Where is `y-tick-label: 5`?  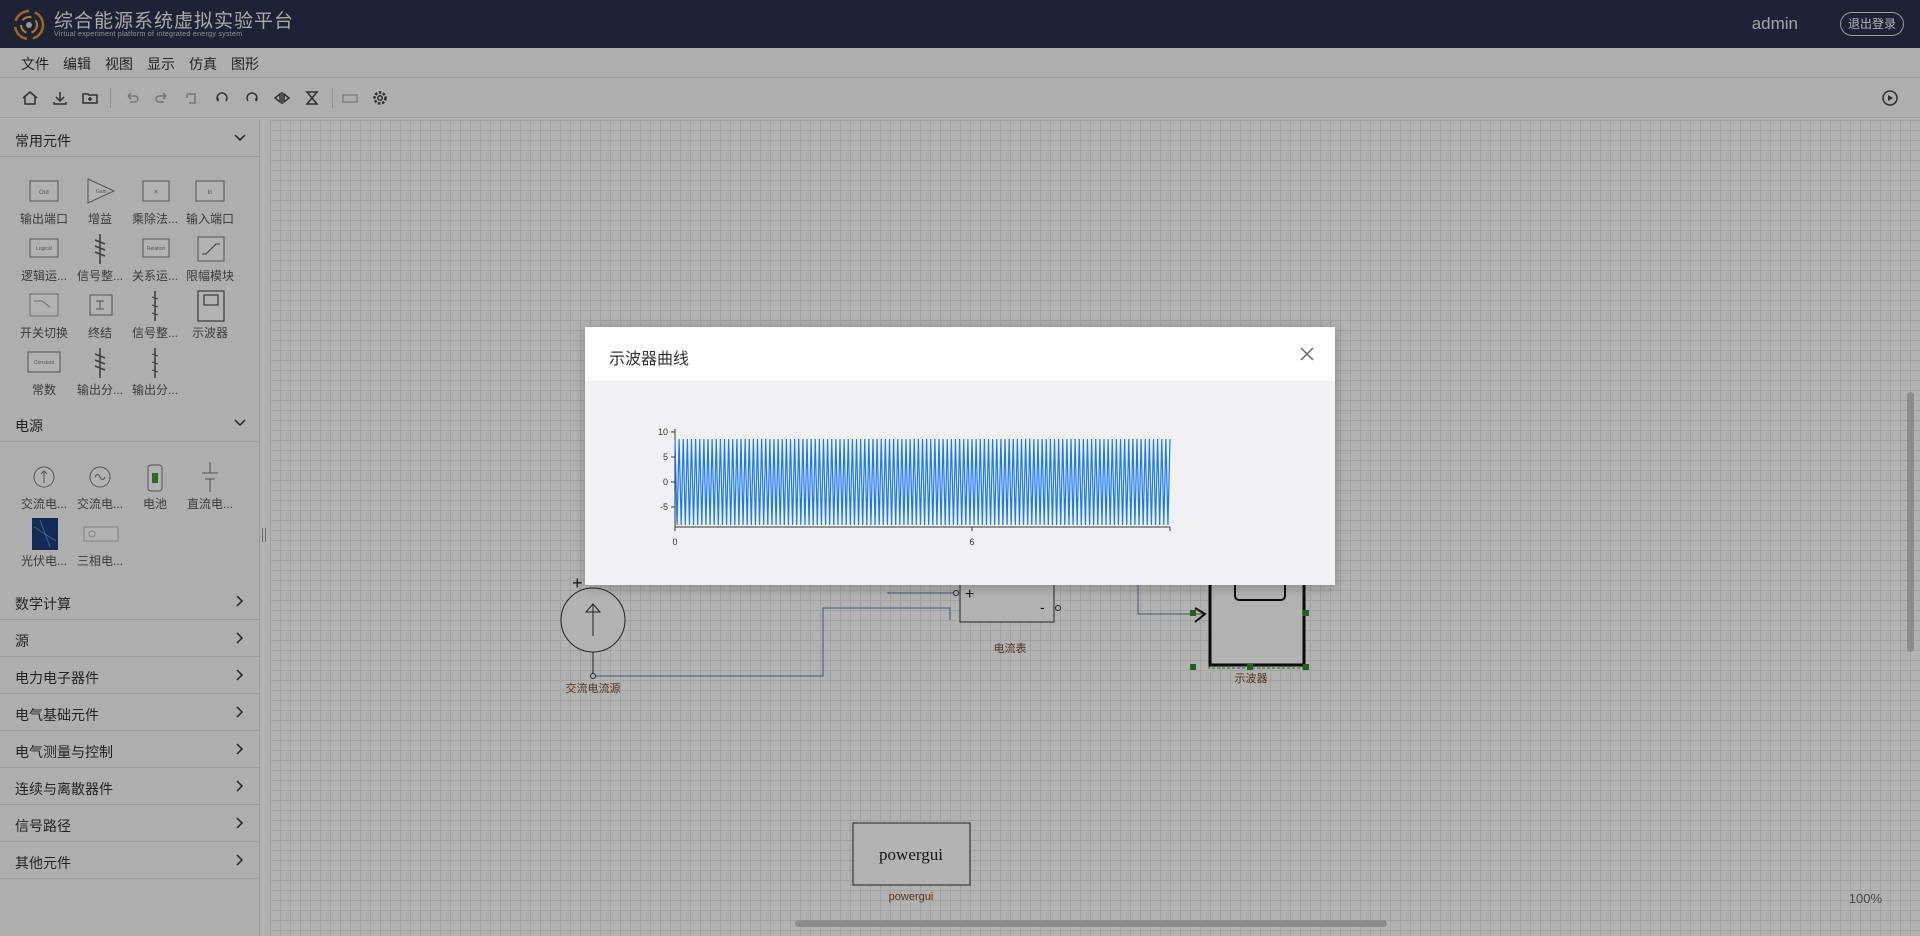
y-tick-label: 5 is located at coordinates (665, 457).